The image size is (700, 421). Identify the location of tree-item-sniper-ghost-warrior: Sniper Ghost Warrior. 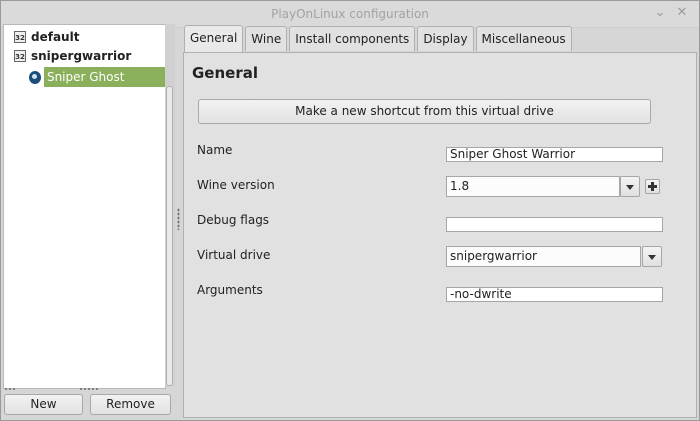
(97, 83).